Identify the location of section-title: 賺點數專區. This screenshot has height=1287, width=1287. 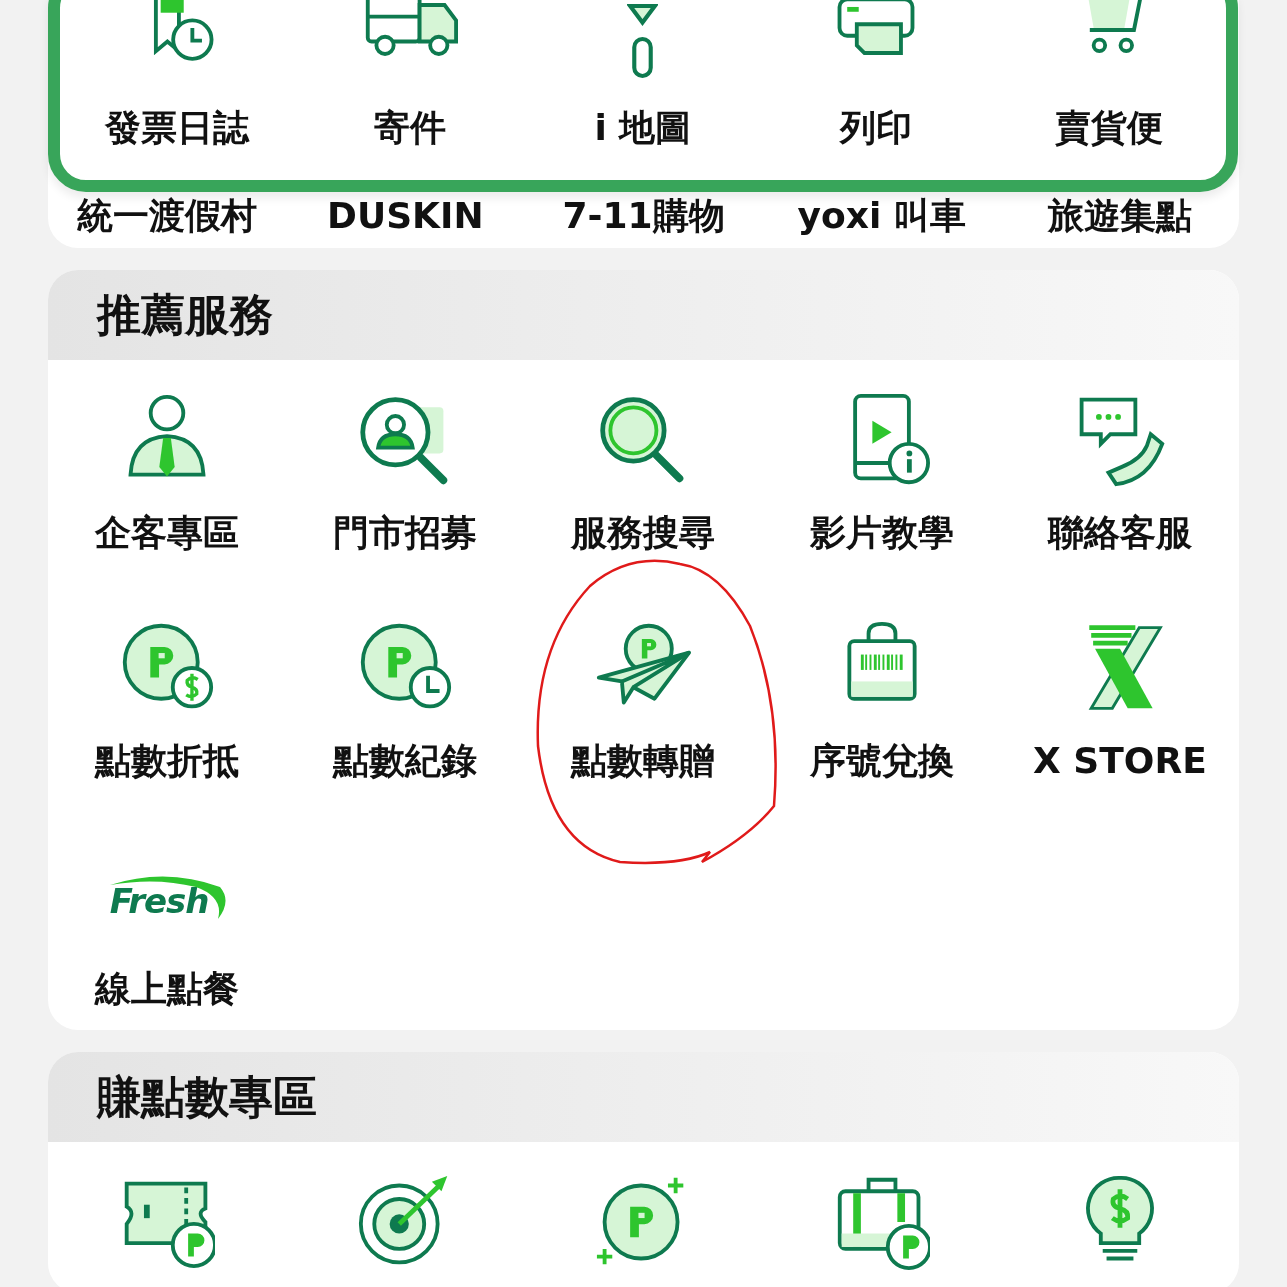
(207, 1096).